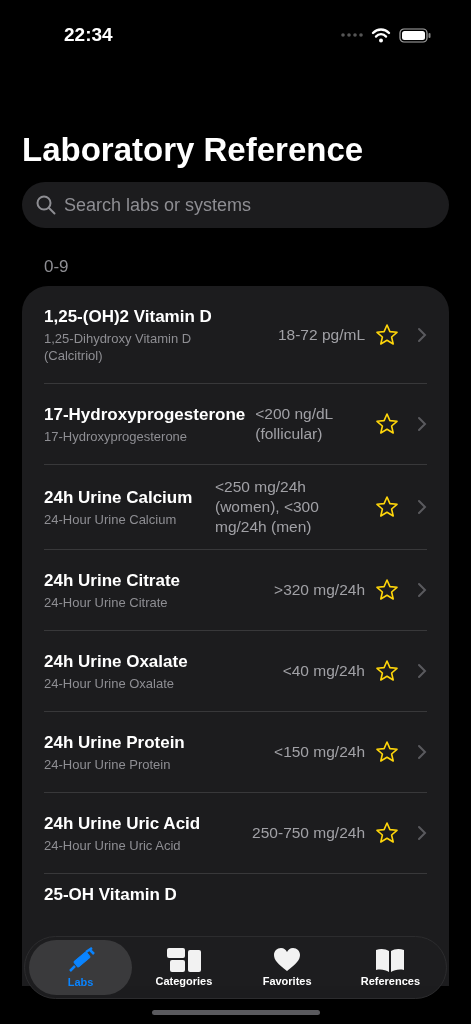 The height and width of the screenshot is (1024, 471). What do you see at coordinates (319, 752) in the screenshot?
I see `reference-range: <150 mg/24h` at bounding box center [319, 752].